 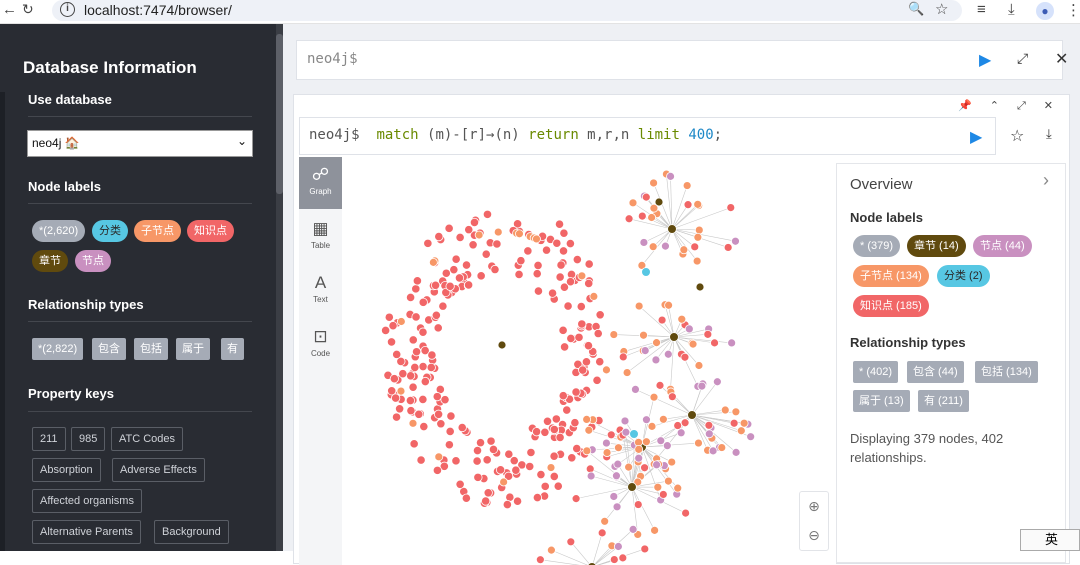 What do you see at coordinates (941, 9) in the screenshot?
I see `star-icon: ☆` at bounding box center [941, 9].